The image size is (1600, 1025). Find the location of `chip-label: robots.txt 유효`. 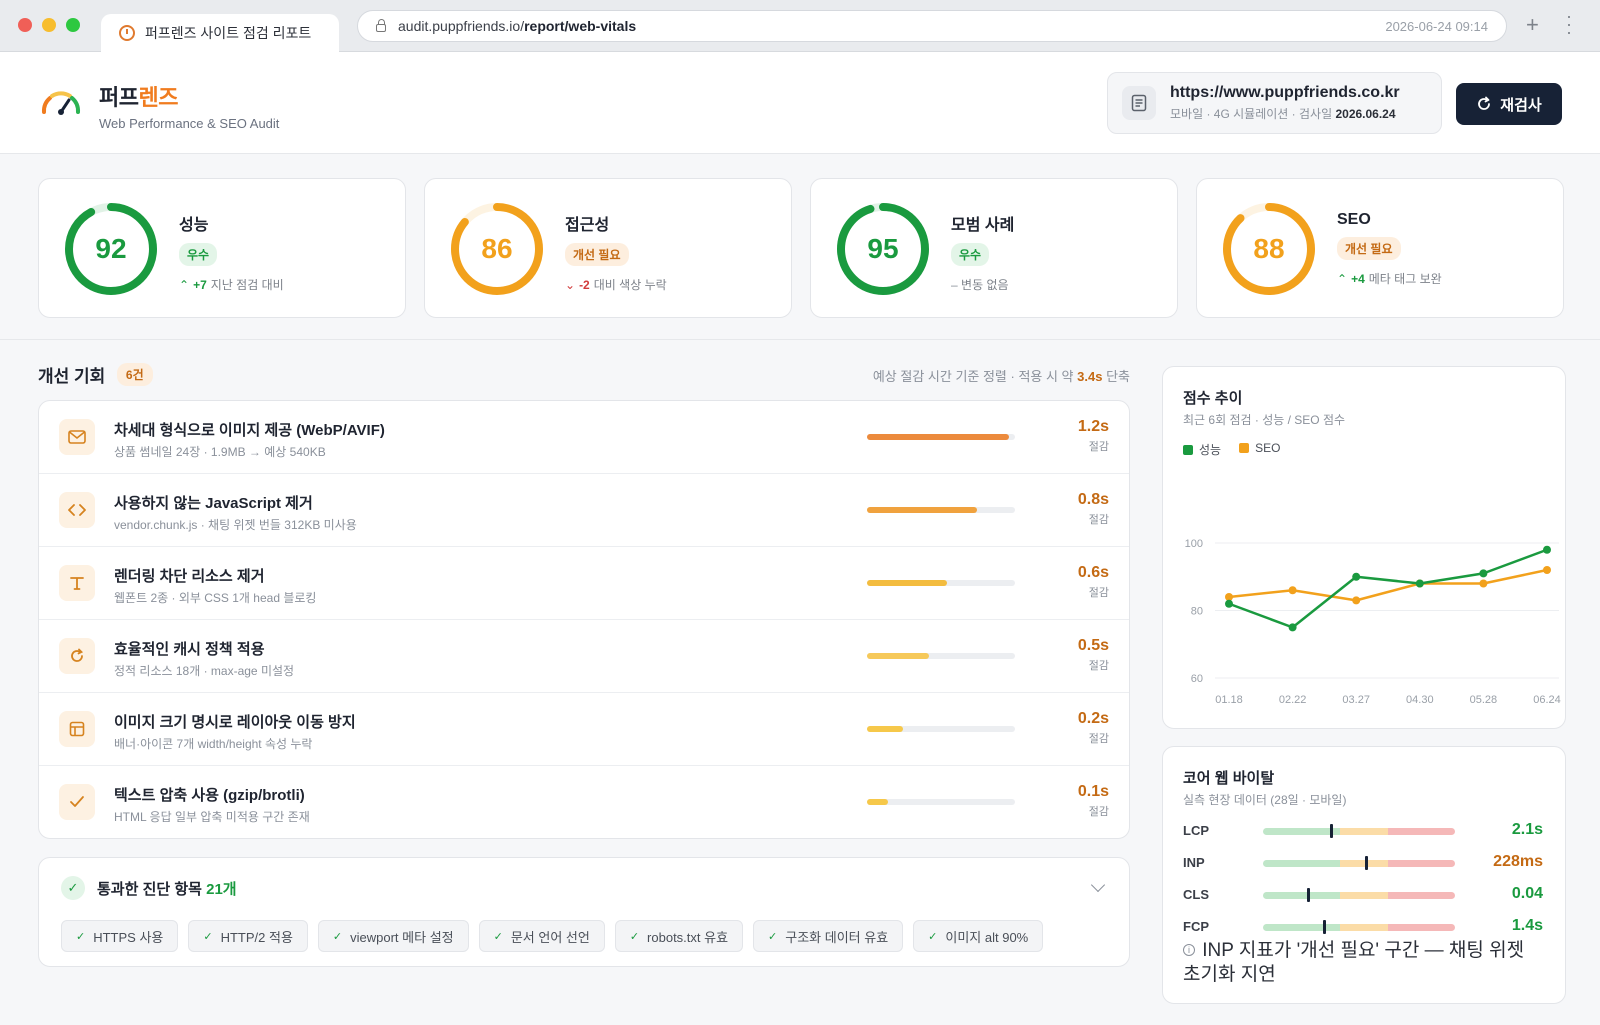

chip-label: robots.txt 유효 is located at coordinates (688, 937).